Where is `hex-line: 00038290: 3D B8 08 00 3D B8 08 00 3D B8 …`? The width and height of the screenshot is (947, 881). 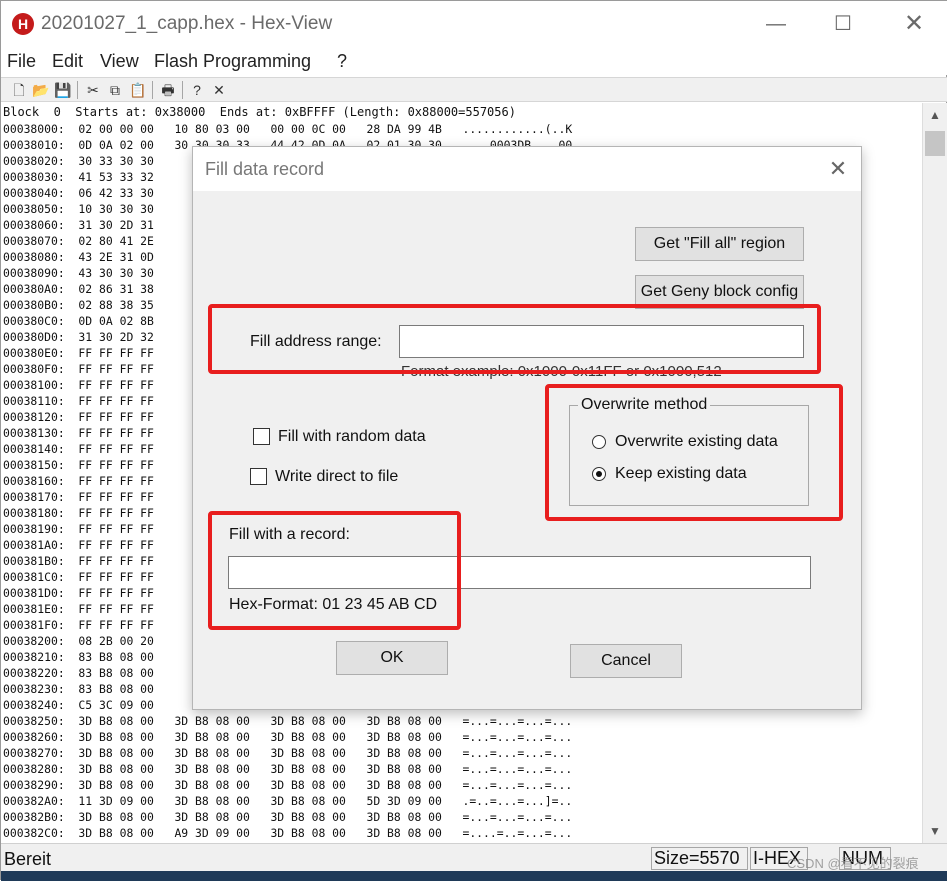 hex-line: 00038290: 3D B8 08 00 3D B8 08 00 3D B8 … is located at coordinates (288, 785).